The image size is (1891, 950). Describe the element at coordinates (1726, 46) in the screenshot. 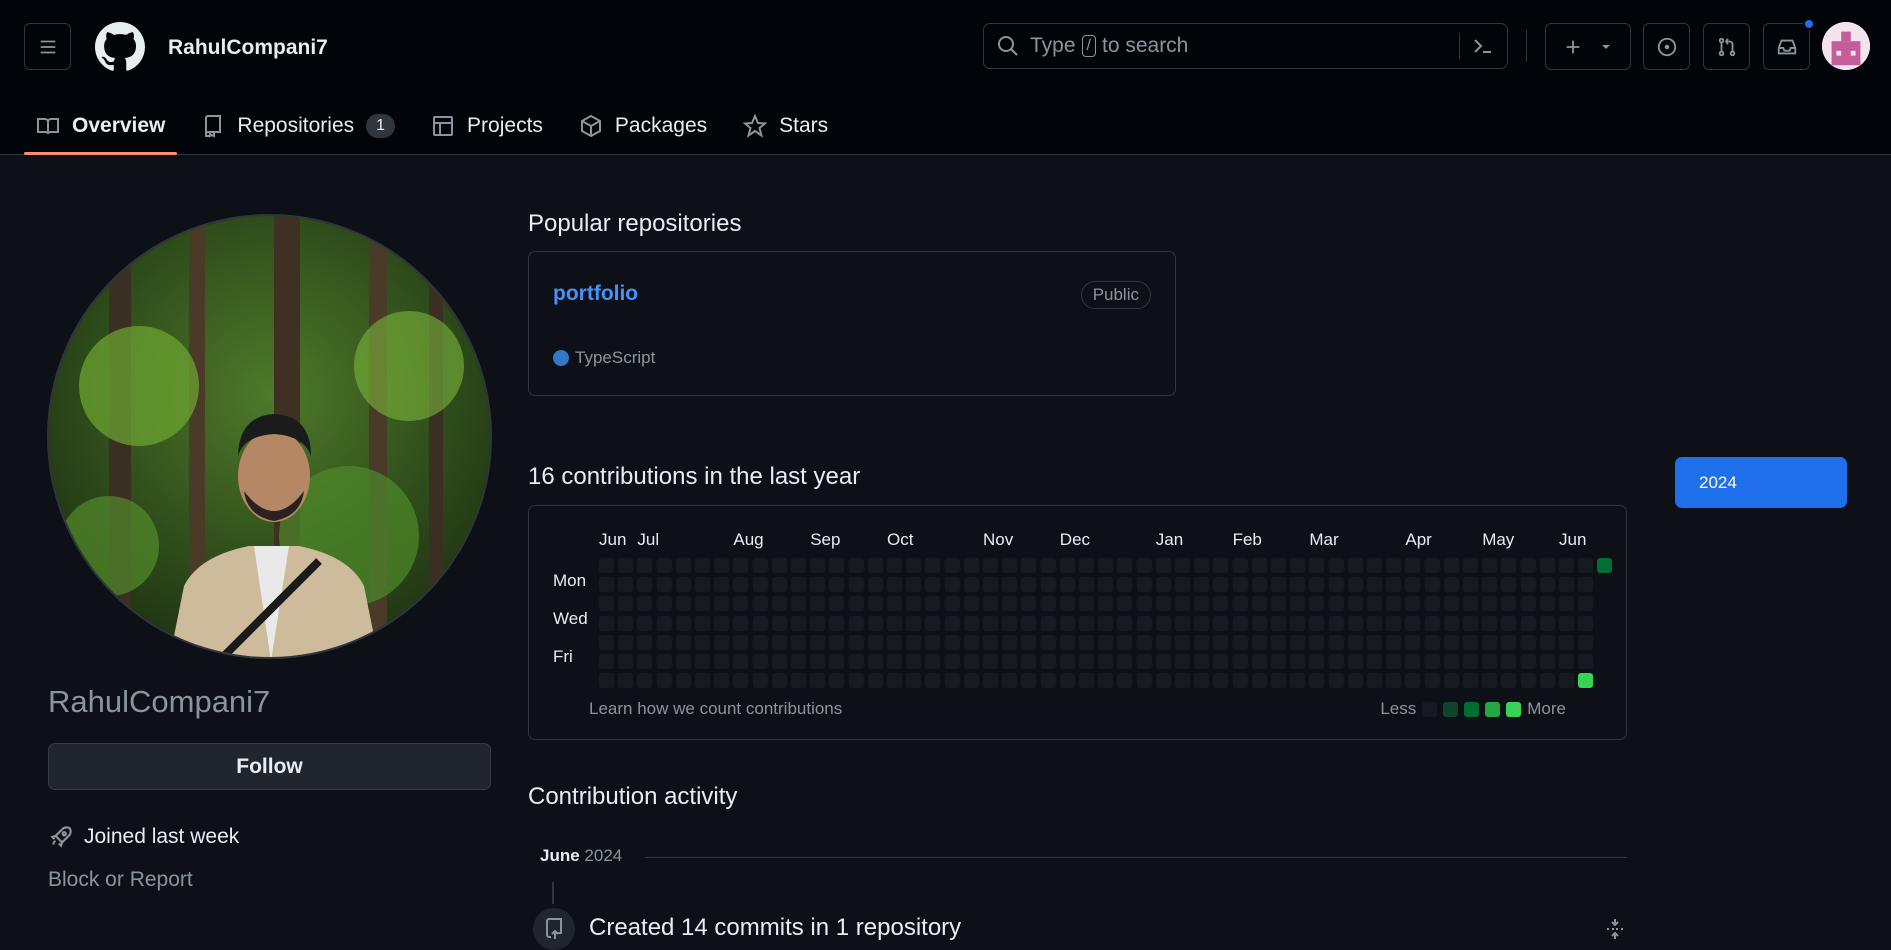

I see `pull-requests-button` at that location.